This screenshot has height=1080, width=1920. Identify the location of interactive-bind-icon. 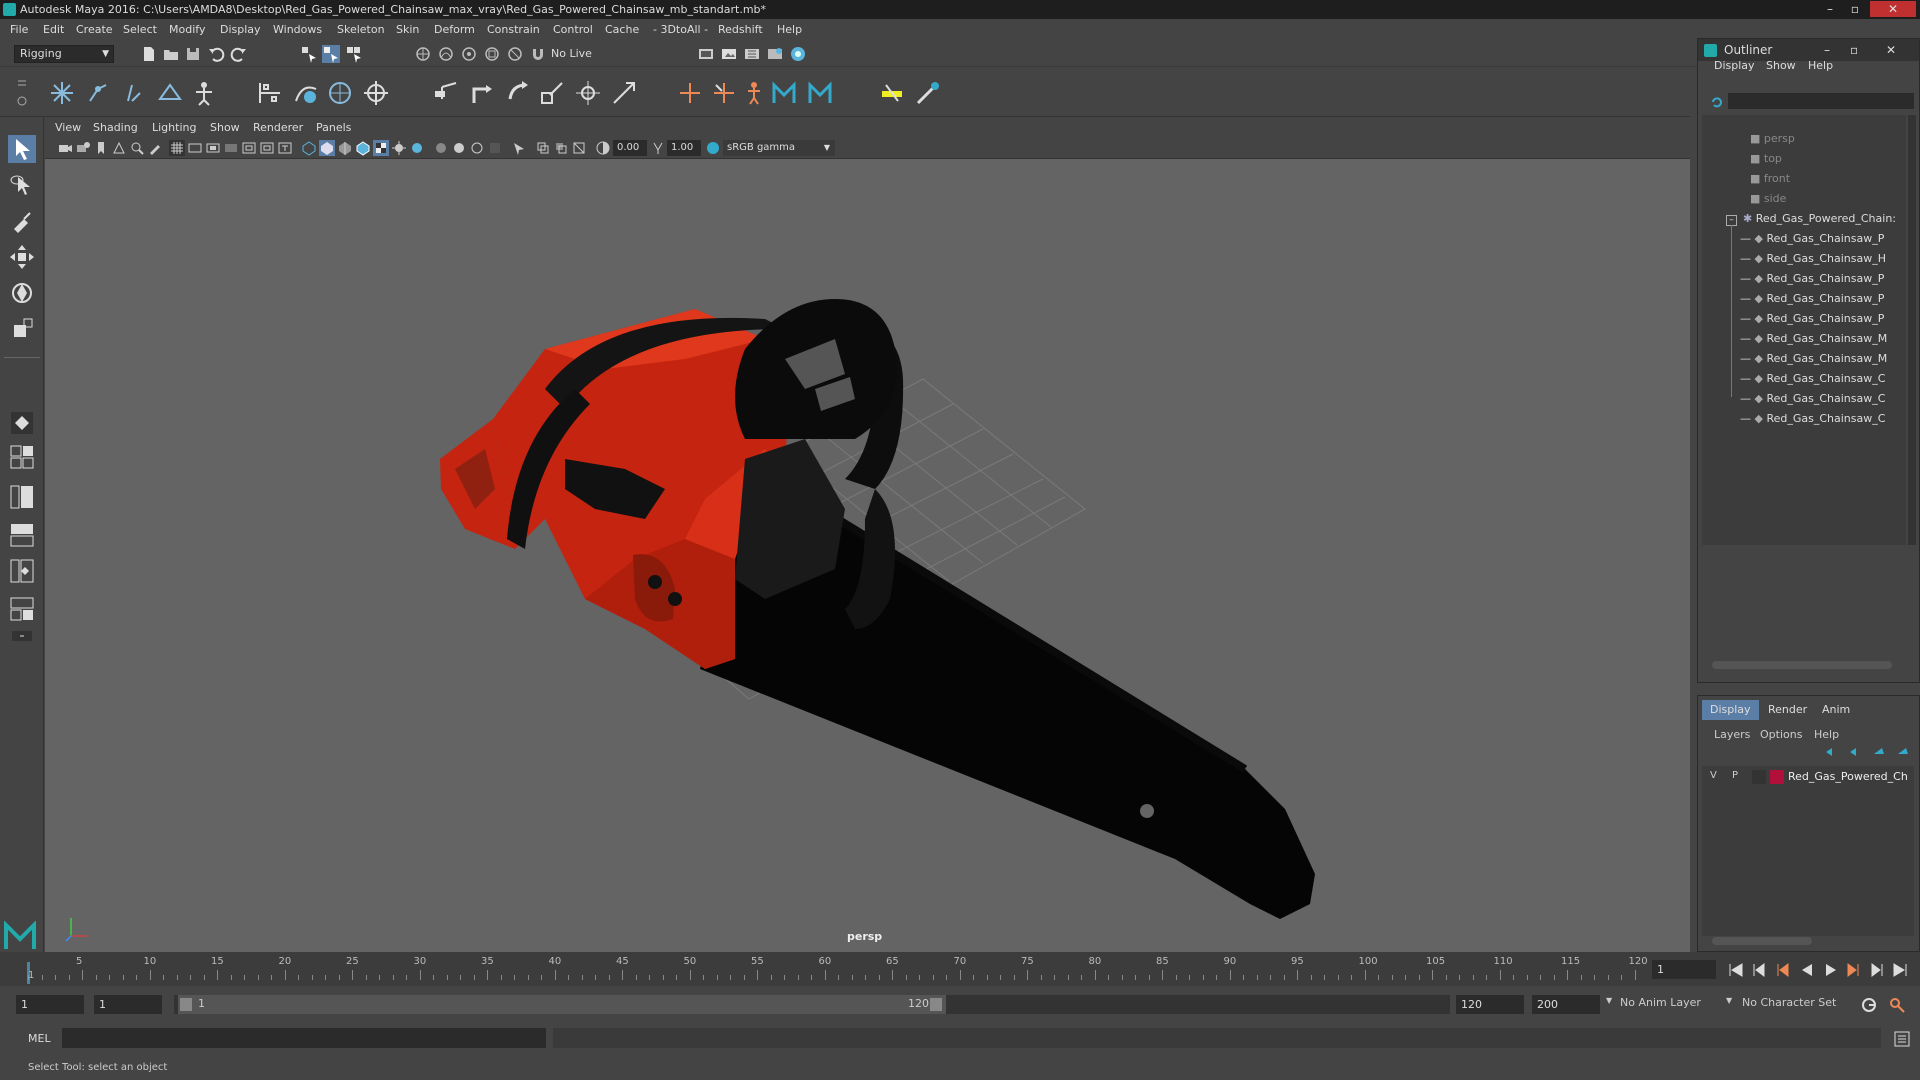
(928, 93).